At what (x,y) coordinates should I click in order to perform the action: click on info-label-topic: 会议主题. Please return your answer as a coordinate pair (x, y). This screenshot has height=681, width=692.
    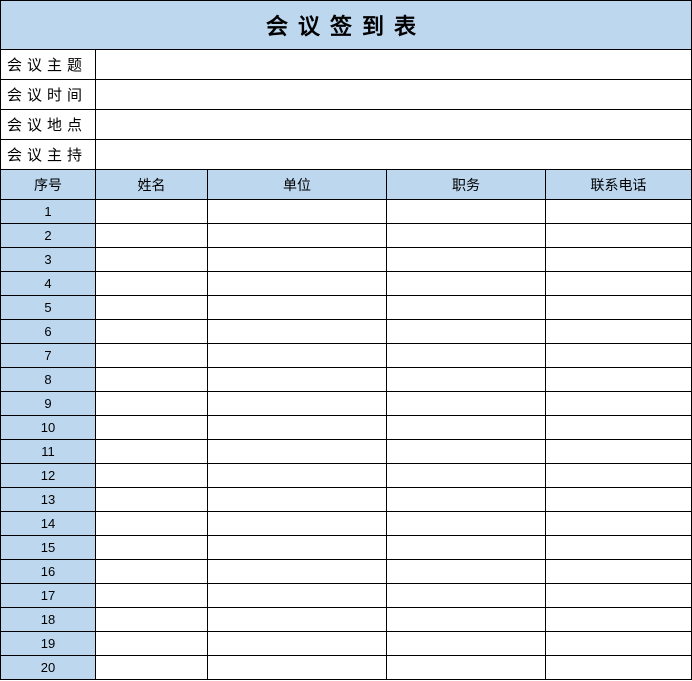
    Looking at the image, I should click on (48, 64).